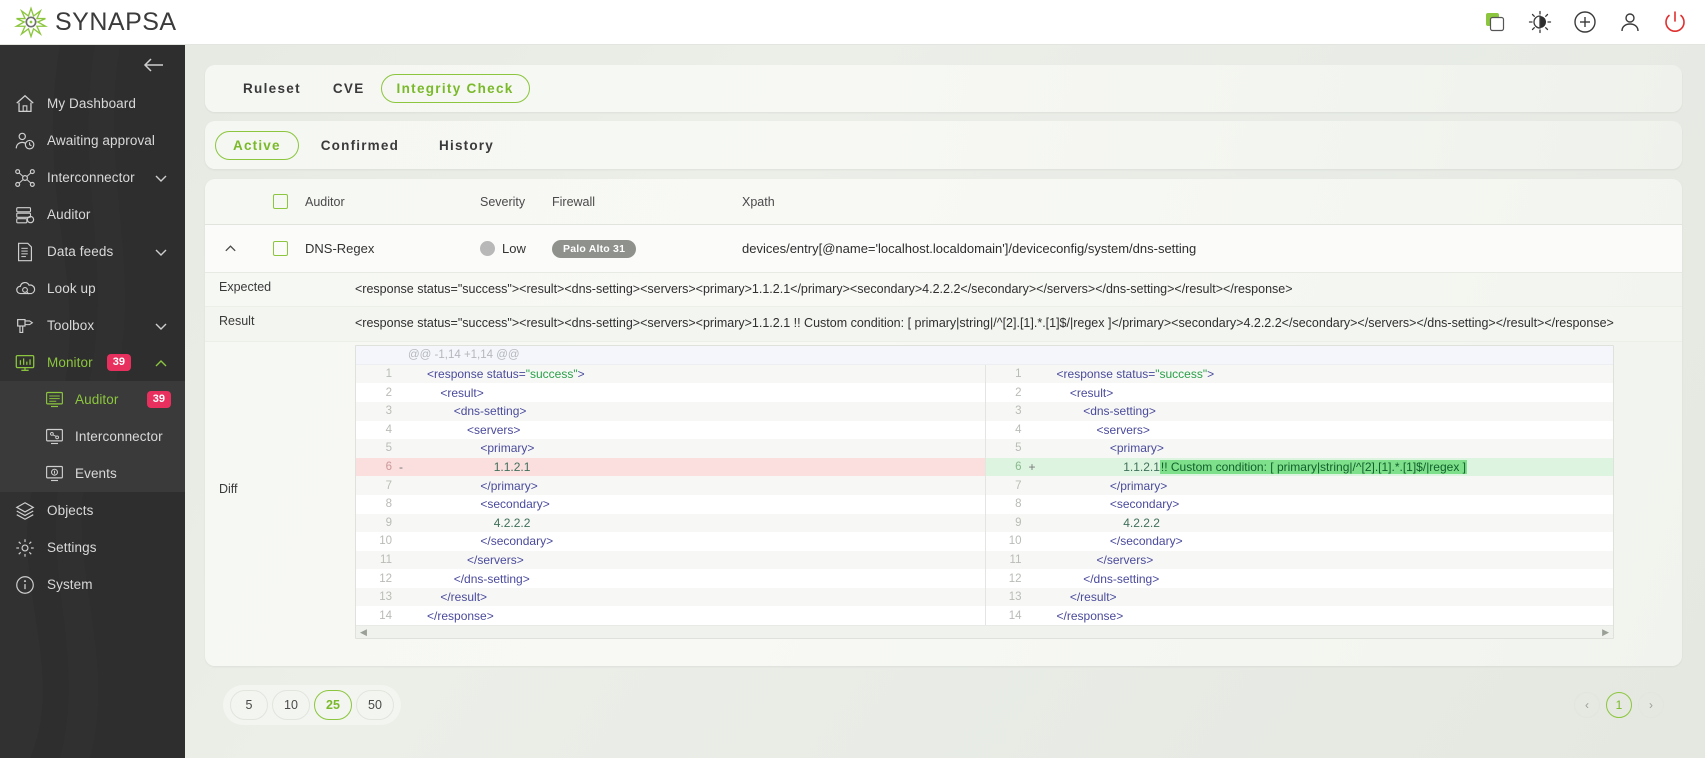 This screenshot has height=758, width=1705. What do you see at coordinates (984, 632) in the screenshot?
I see `diff-horizontal-scrollbar: ◀ ▶` at bounding box center [984, 632].